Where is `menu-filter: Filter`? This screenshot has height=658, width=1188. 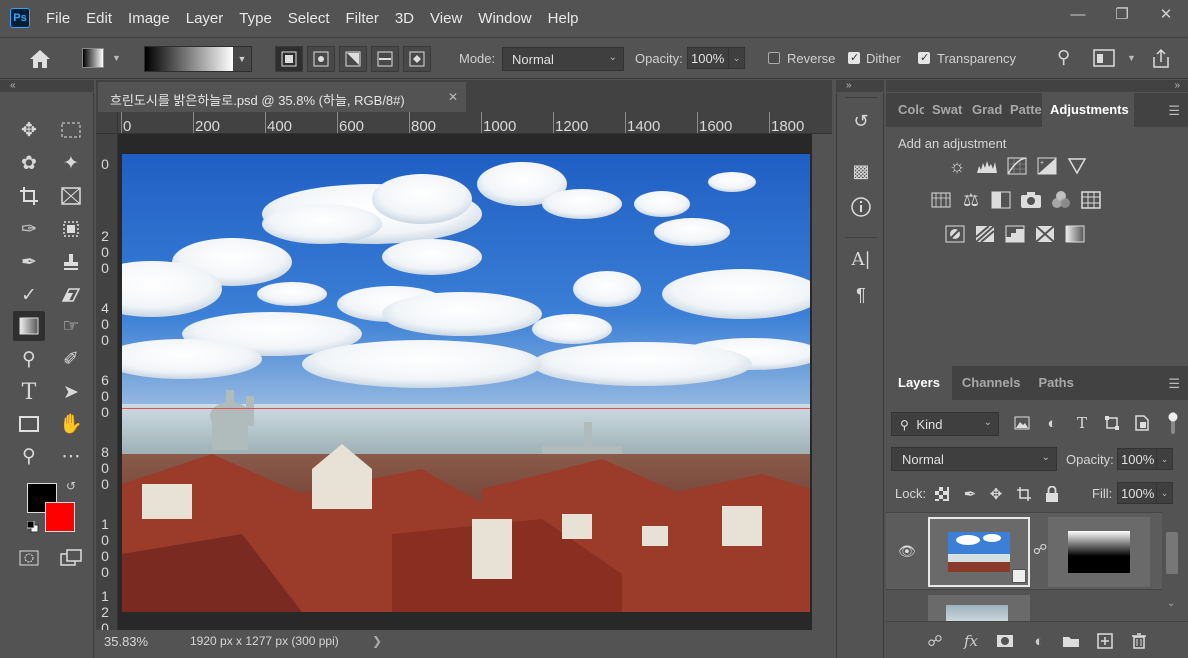 menu-filter: Filter is located at coordinates (362, 18).